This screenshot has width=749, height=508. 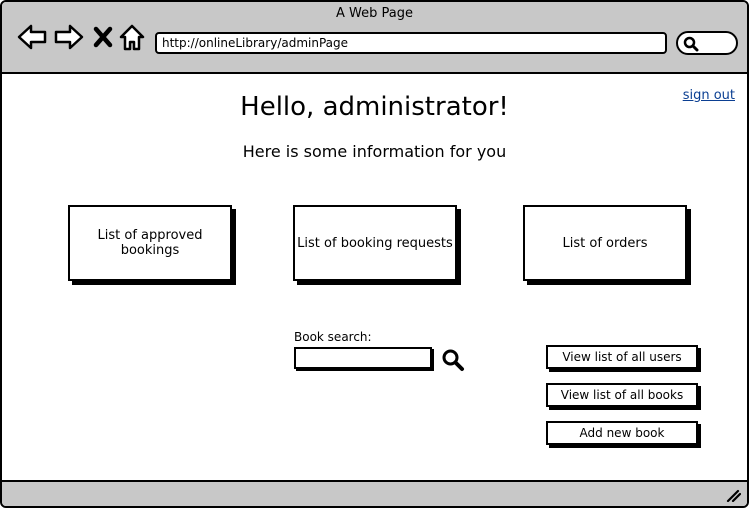 I want to click on page-subtitle: Here is some information for you, so click(x=374, y=151).